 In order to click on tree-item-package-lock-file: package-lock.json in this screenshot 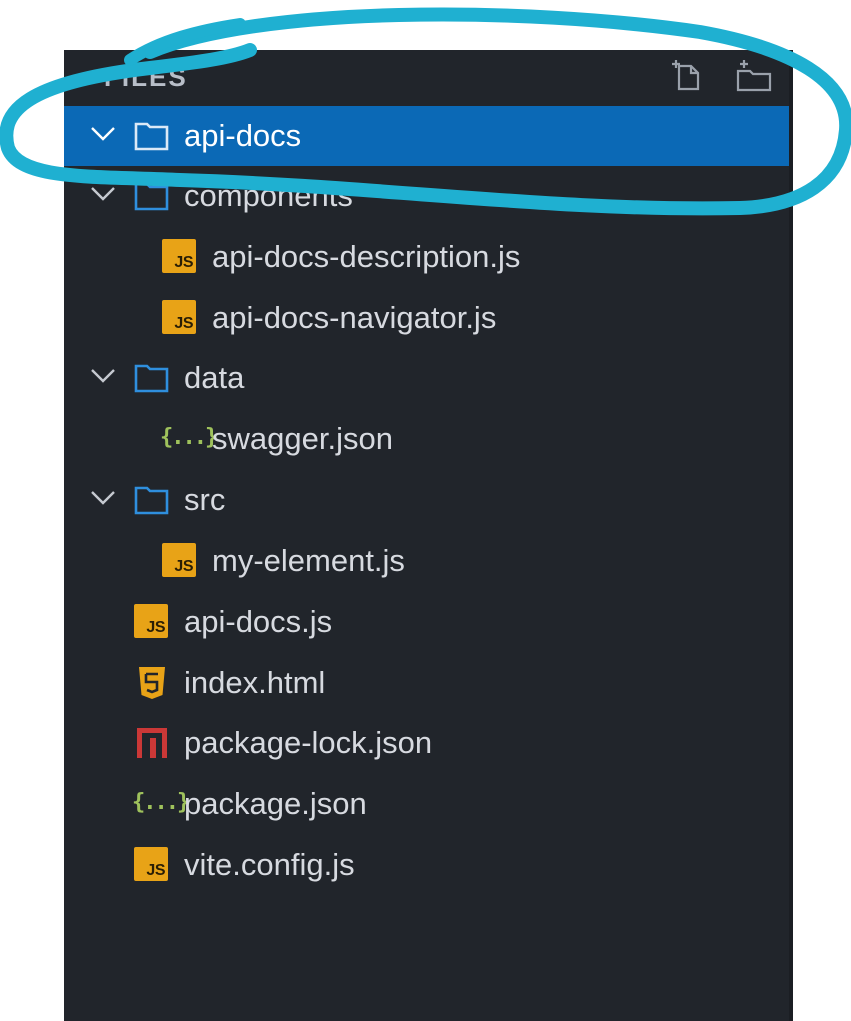, I will do `click(428, 743)`.